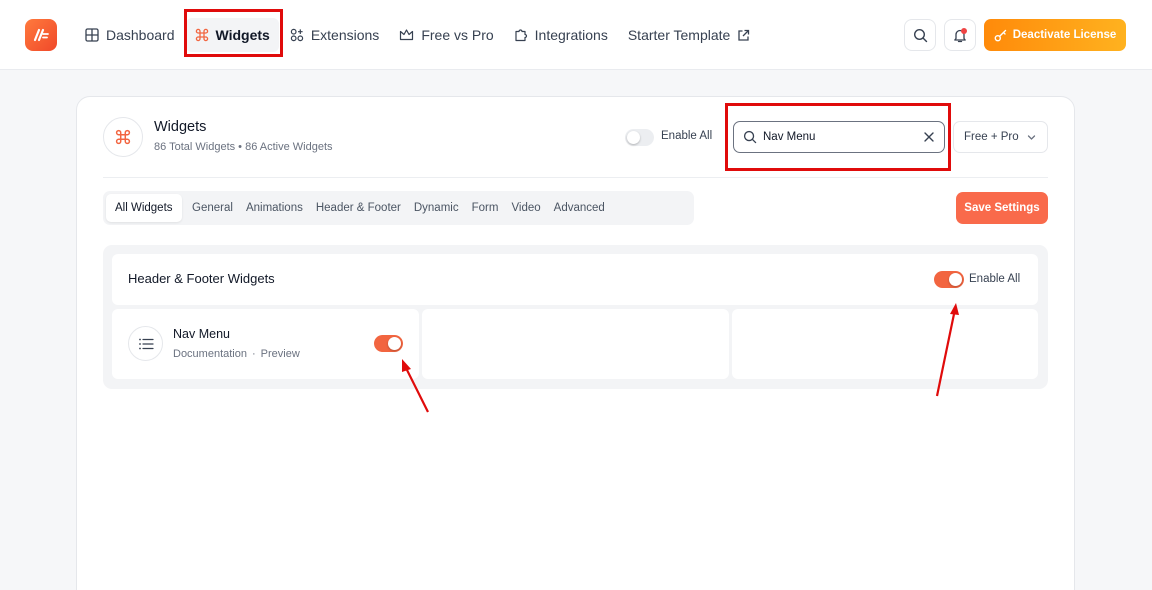  What do you see at coordinates (415, 386) in the screenshot?
I see `arrow-to-nav-menu-toggle` at bounding box center [415, 386].